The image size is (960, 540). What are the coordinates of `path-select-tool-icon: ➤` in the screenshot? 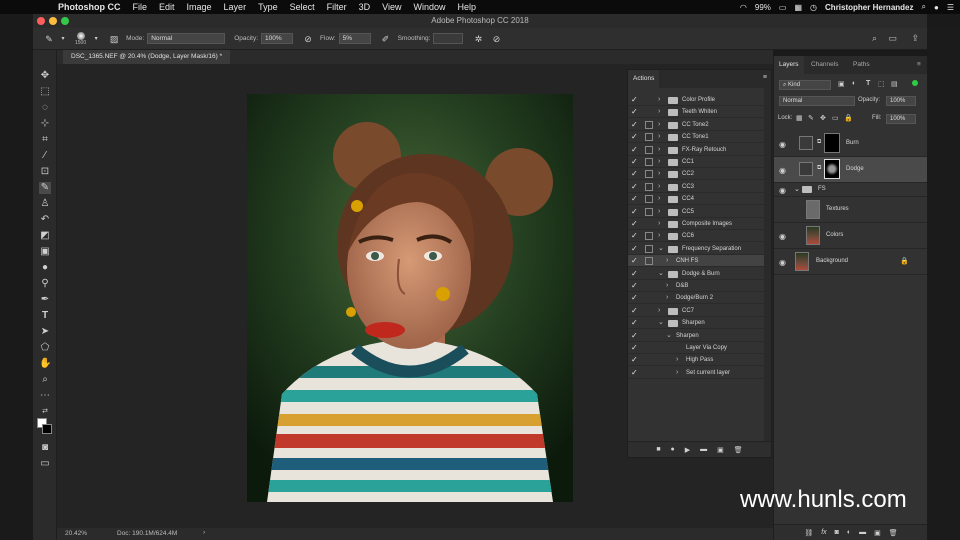 It's located at (45, 332).